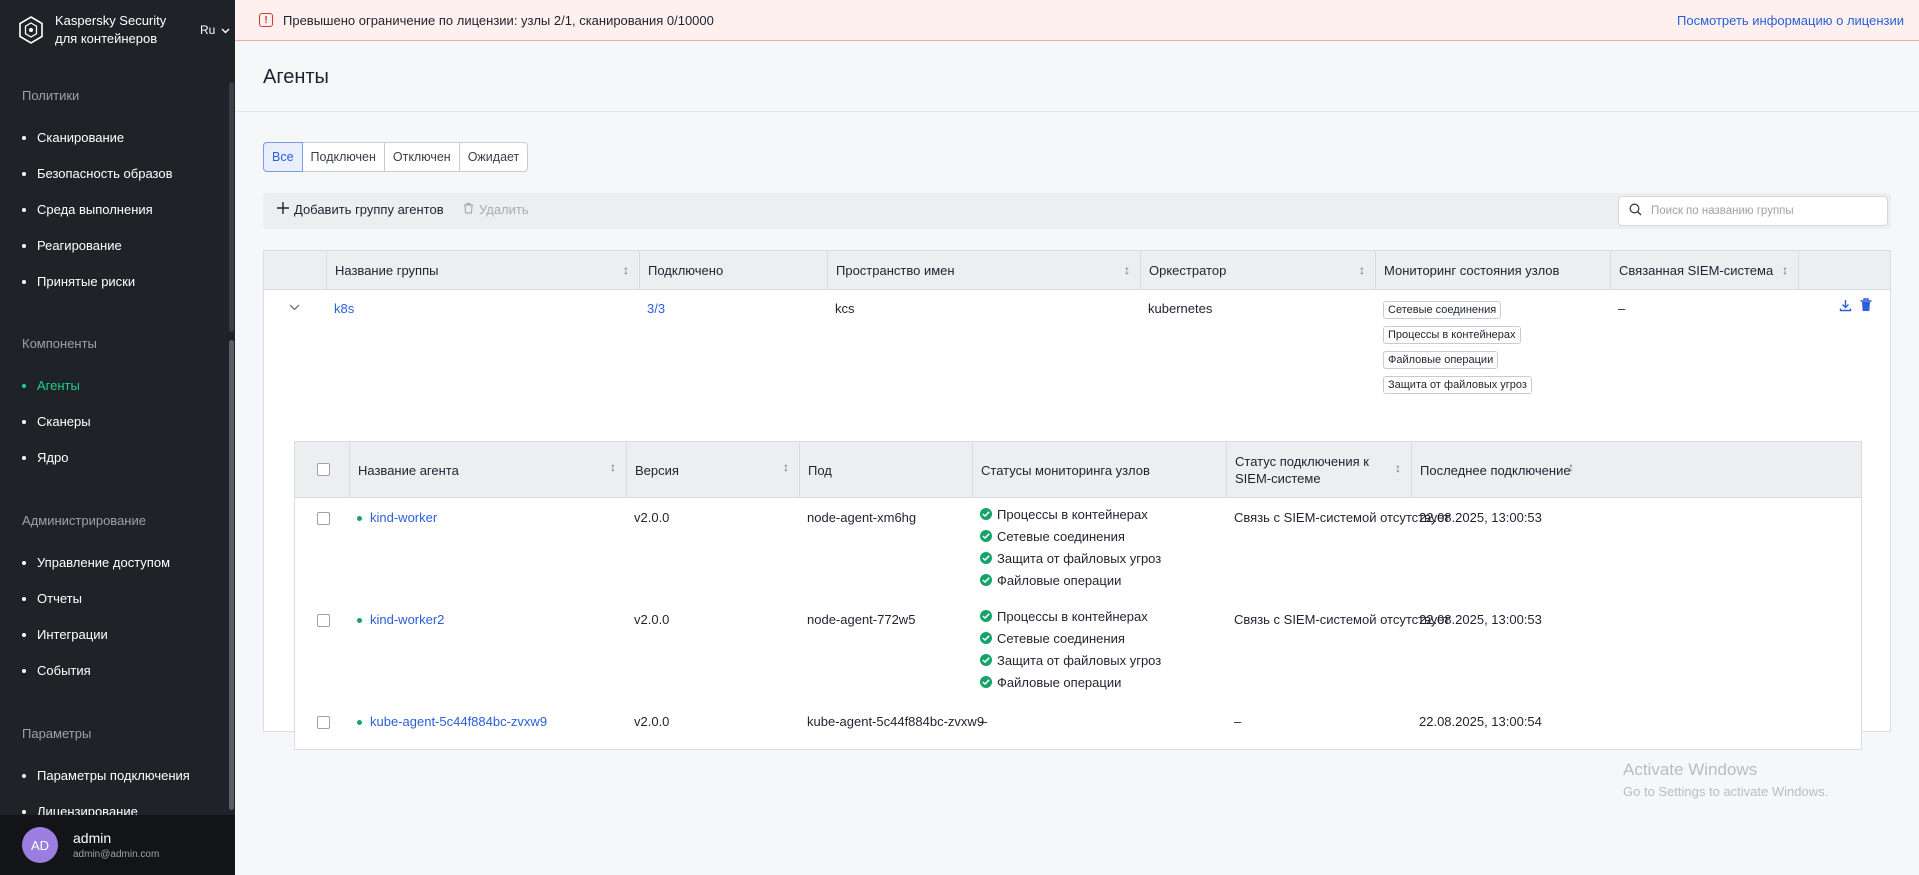 The width and height of the screenshot is (1919, 875). I want to click on nav-item-label: Безопасность образов, so click(105, 173).